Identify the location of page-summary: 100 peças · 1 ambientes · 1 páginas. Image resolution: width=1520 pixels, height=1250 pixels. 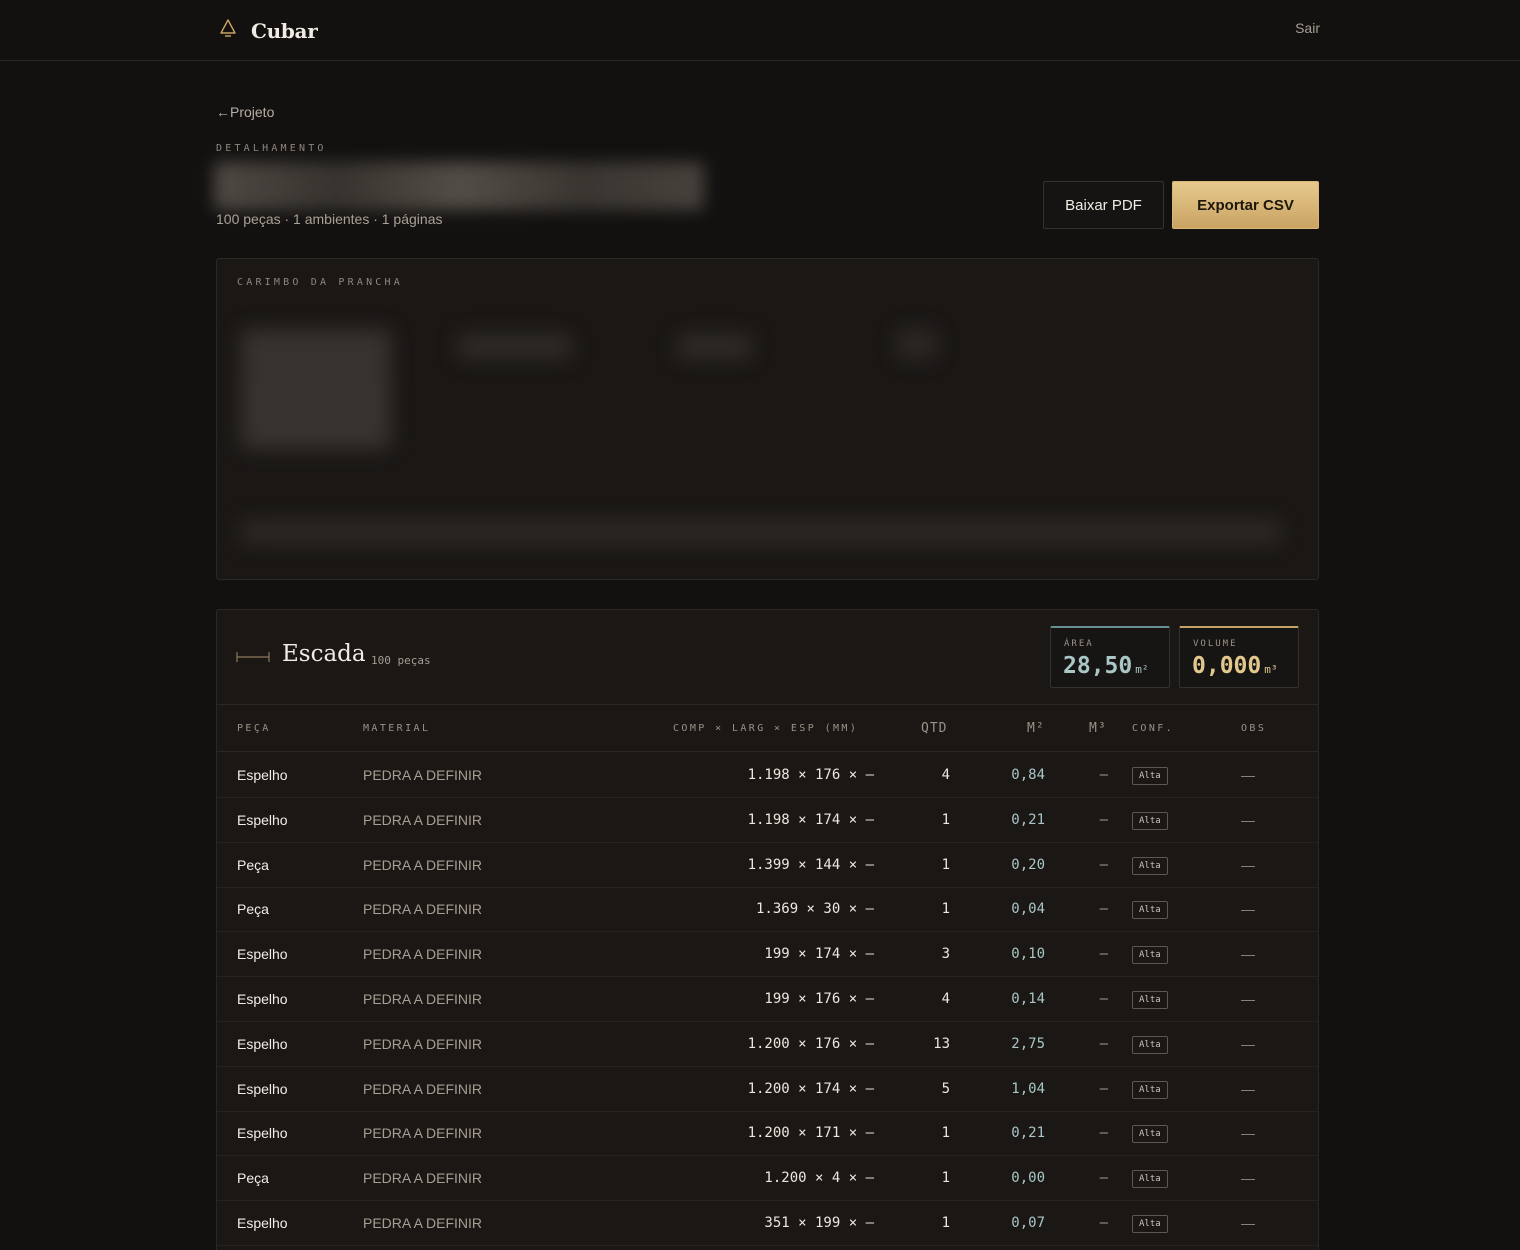
(329, 219).